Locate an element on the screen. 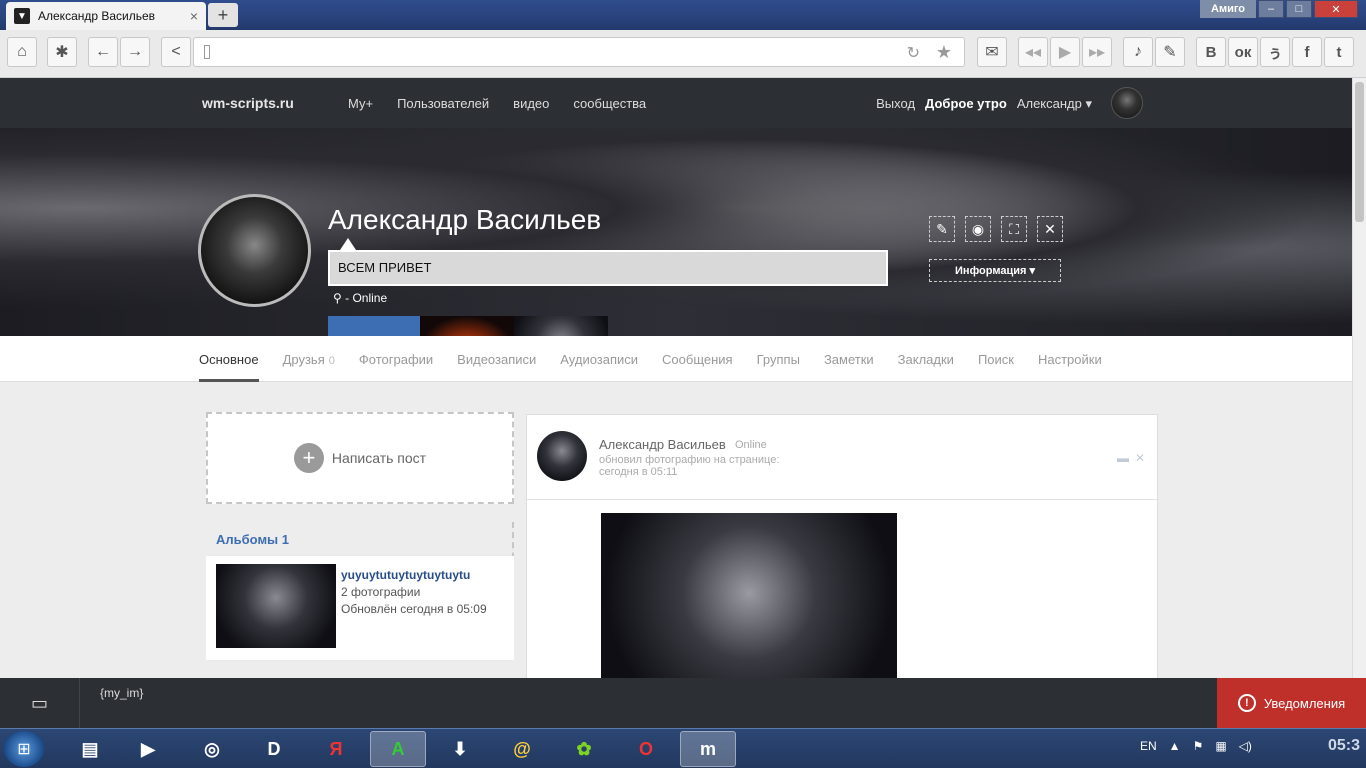 The height and width of the screenshot is (768, 1366). status-field: ВСЕМ ПРИВЕТ is located at coordinates (608, 268).